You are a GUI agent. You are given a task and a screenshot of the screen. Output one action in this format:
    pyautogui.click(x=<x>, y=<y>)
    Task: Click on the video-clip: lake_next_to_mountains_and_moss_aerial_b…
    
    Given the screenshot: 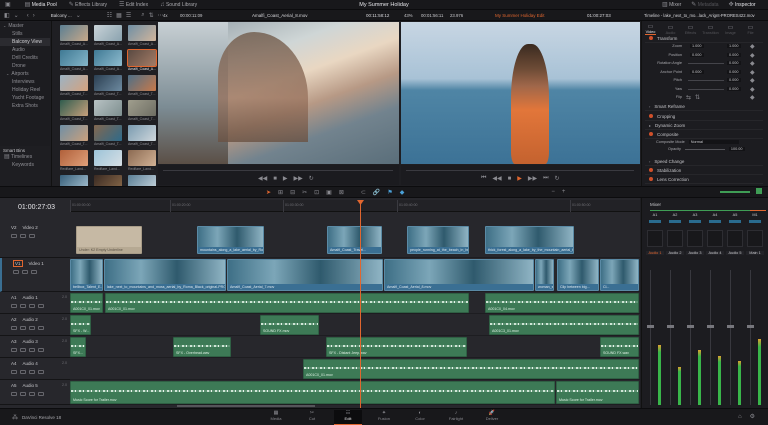 What is the action you would take?
    pyautogui.click(x=165, y=275)
    